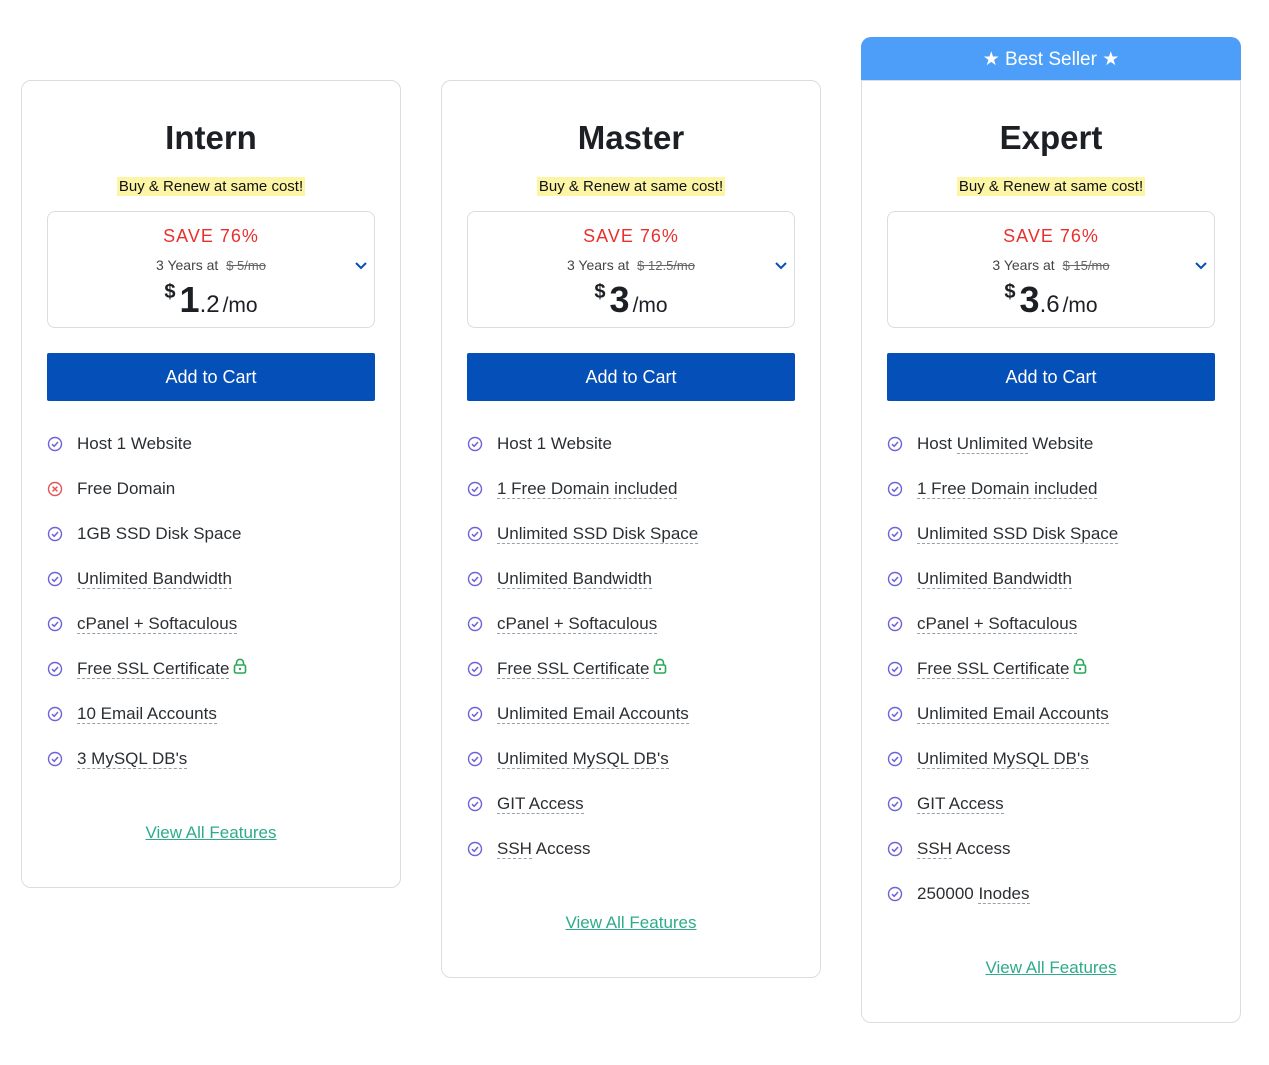 This screenshot has width=1269, height=1065. I want to click on feature-text: 10 Email Accounts, so click(147, 714).